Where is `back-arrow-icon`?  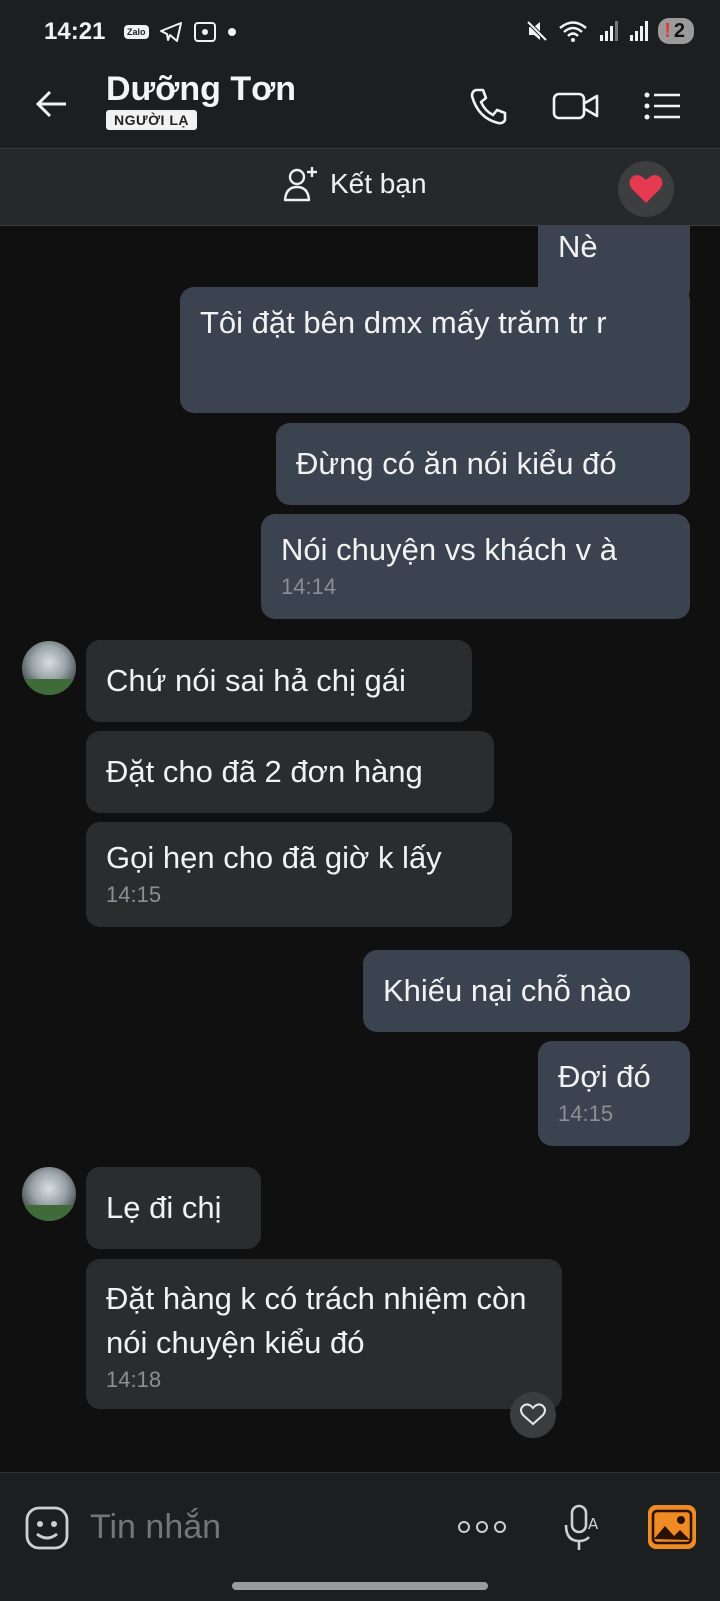
back-arrow-icon is located at coordinates (52, 104).